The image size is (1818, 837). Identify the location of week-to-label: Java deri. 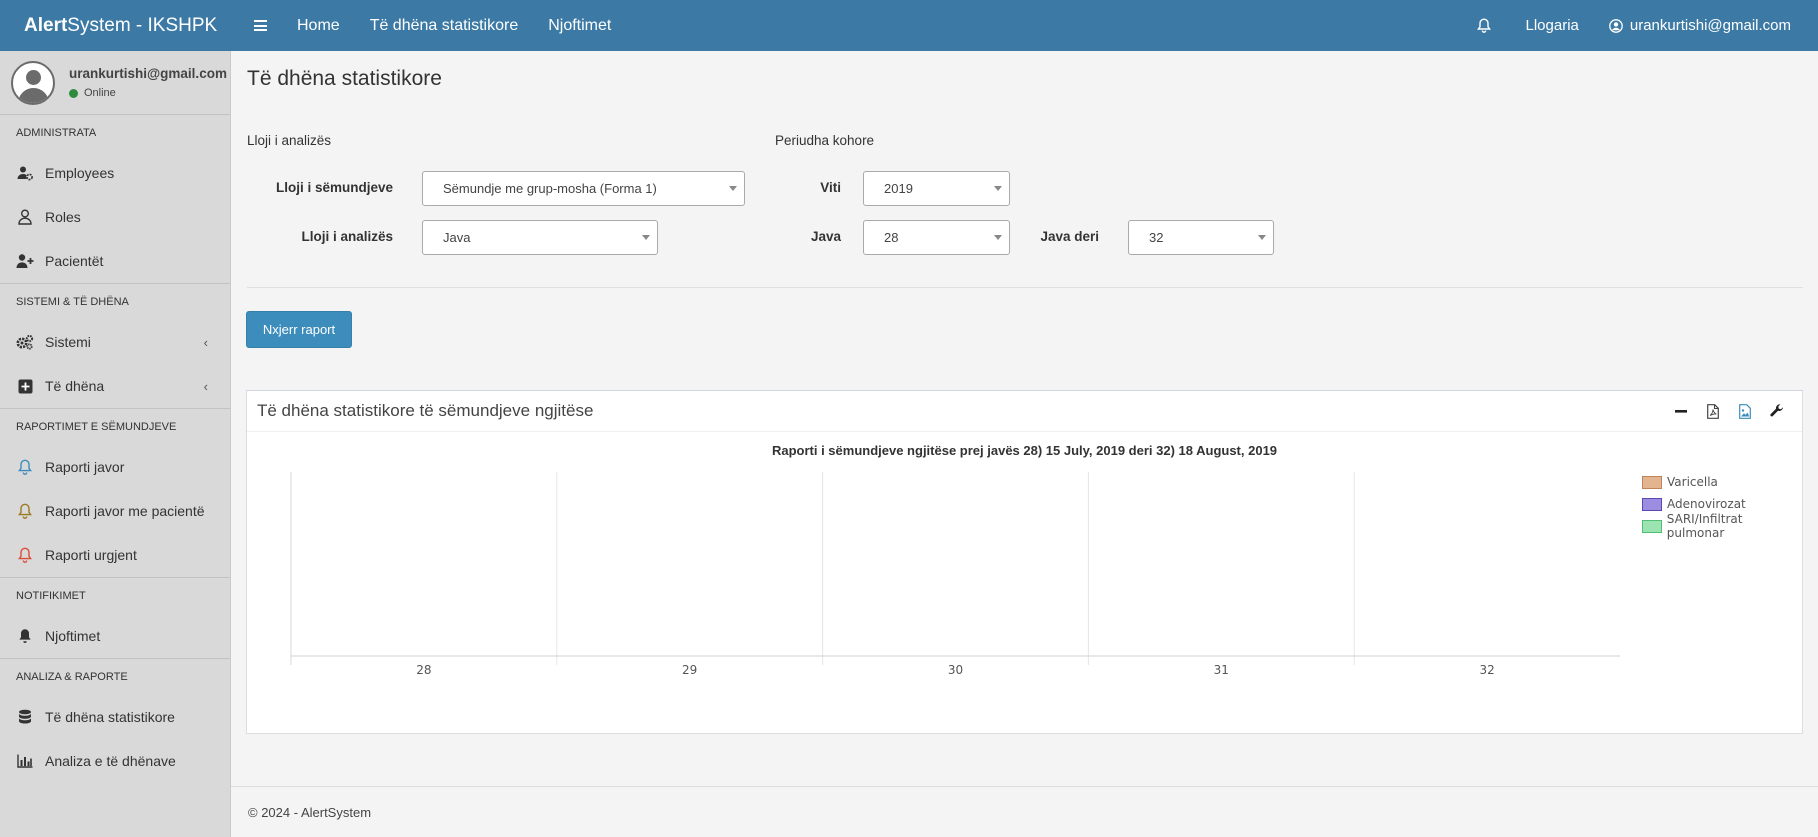
(1069, 236).